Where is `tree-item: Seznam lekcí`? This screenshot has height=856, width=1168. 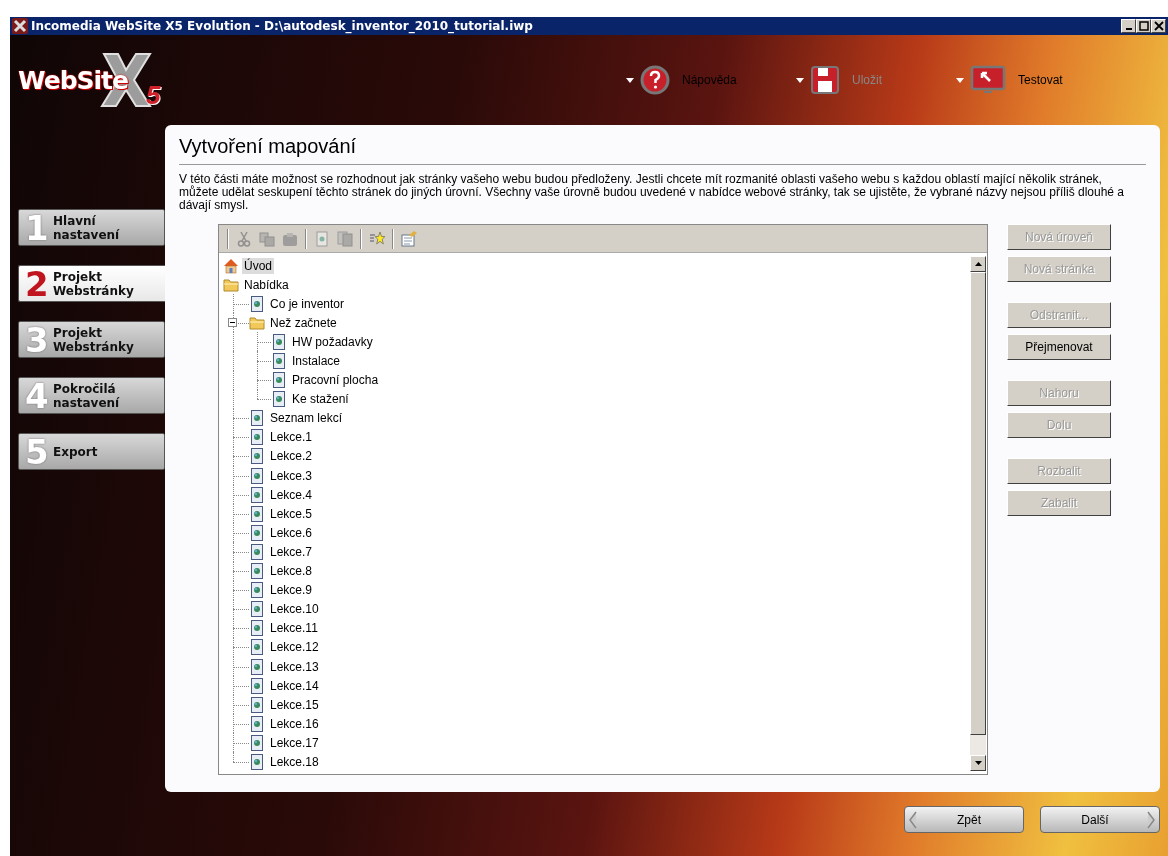
tree-item: Seznam lekcí is located at coordinates (306, 418).